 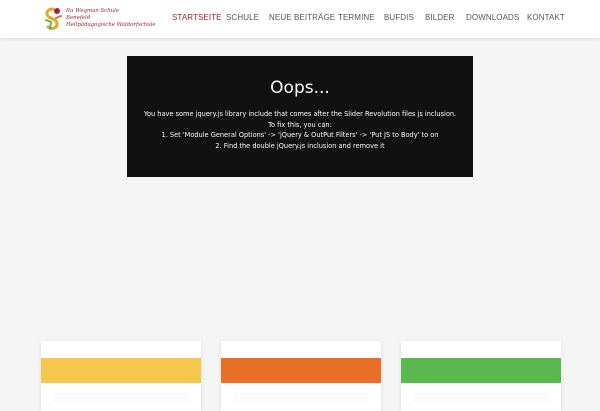 I want to click on nav-item-bilder: BILDER, so click(x=440, y=17).